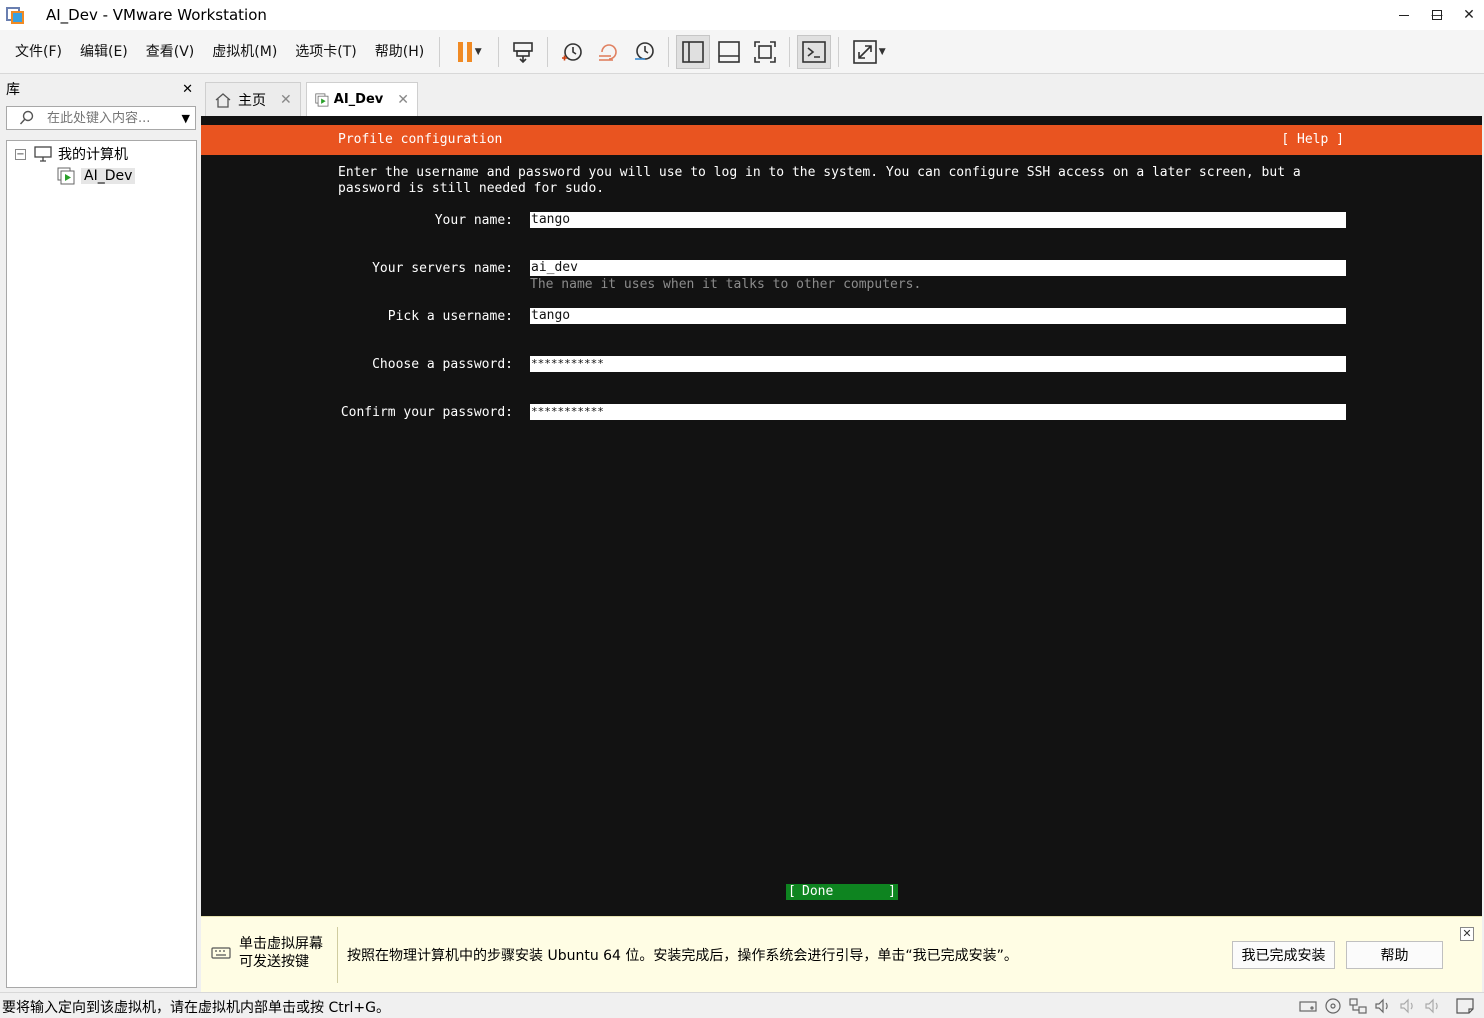 The height and width of the screenshot is (1018, 1484). Describe the element at coordinates (464, 51) in the screenshot. I see `pause-icon` at that location.